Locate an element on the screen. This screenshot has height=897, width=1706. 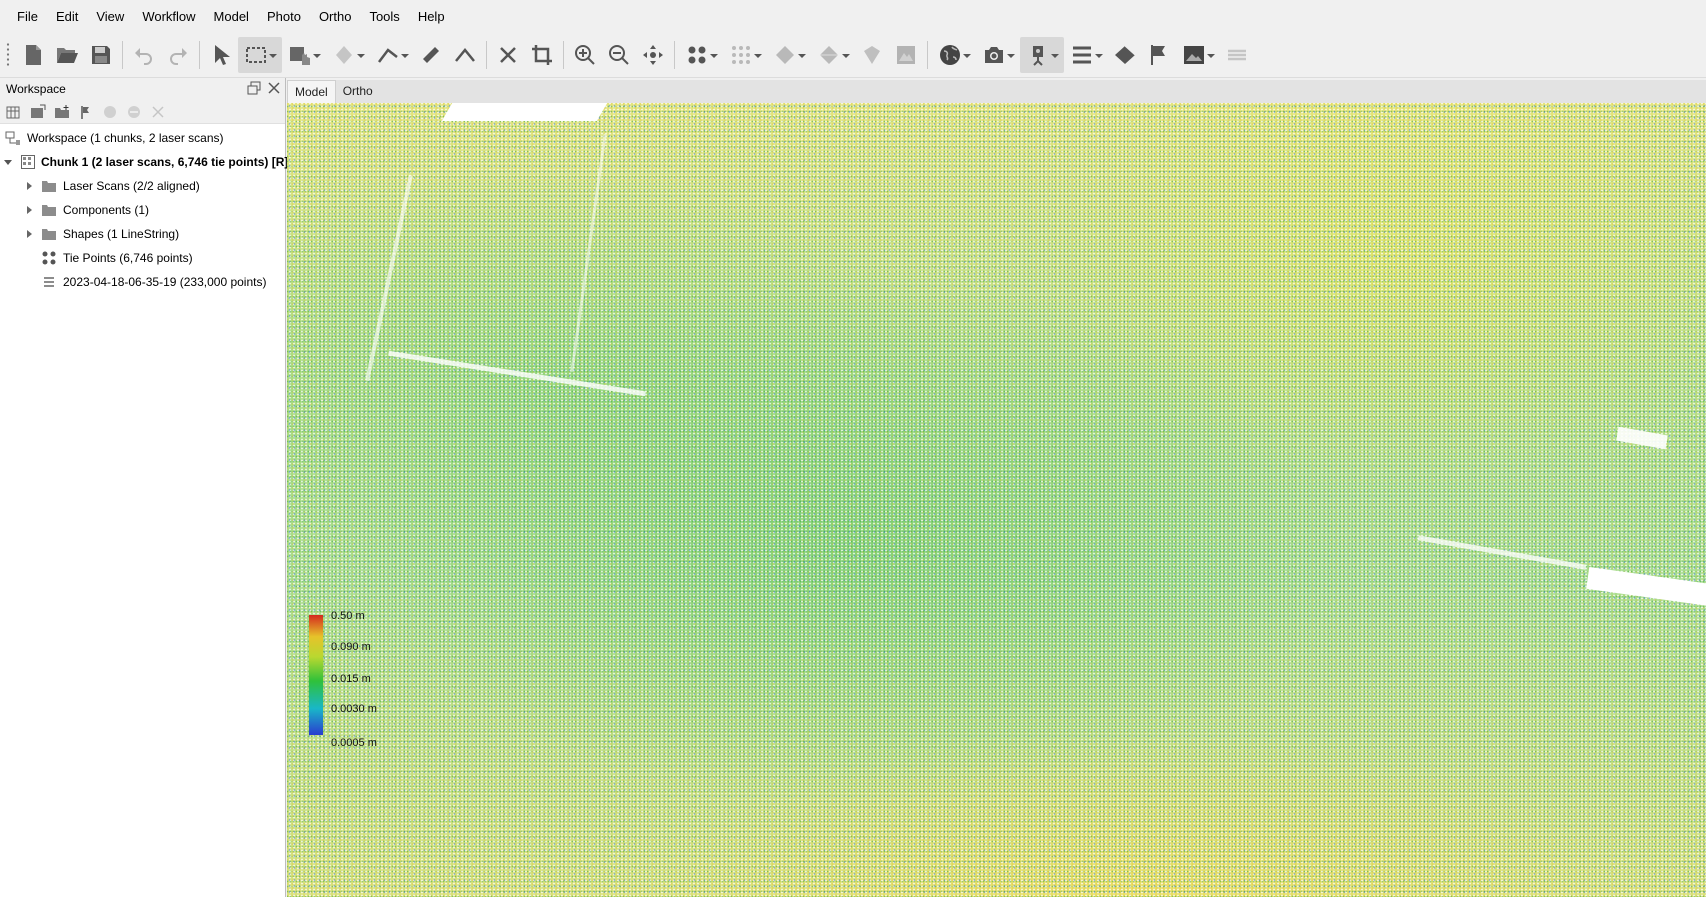
free-form-selection-button is located at coordinates (304, 55).